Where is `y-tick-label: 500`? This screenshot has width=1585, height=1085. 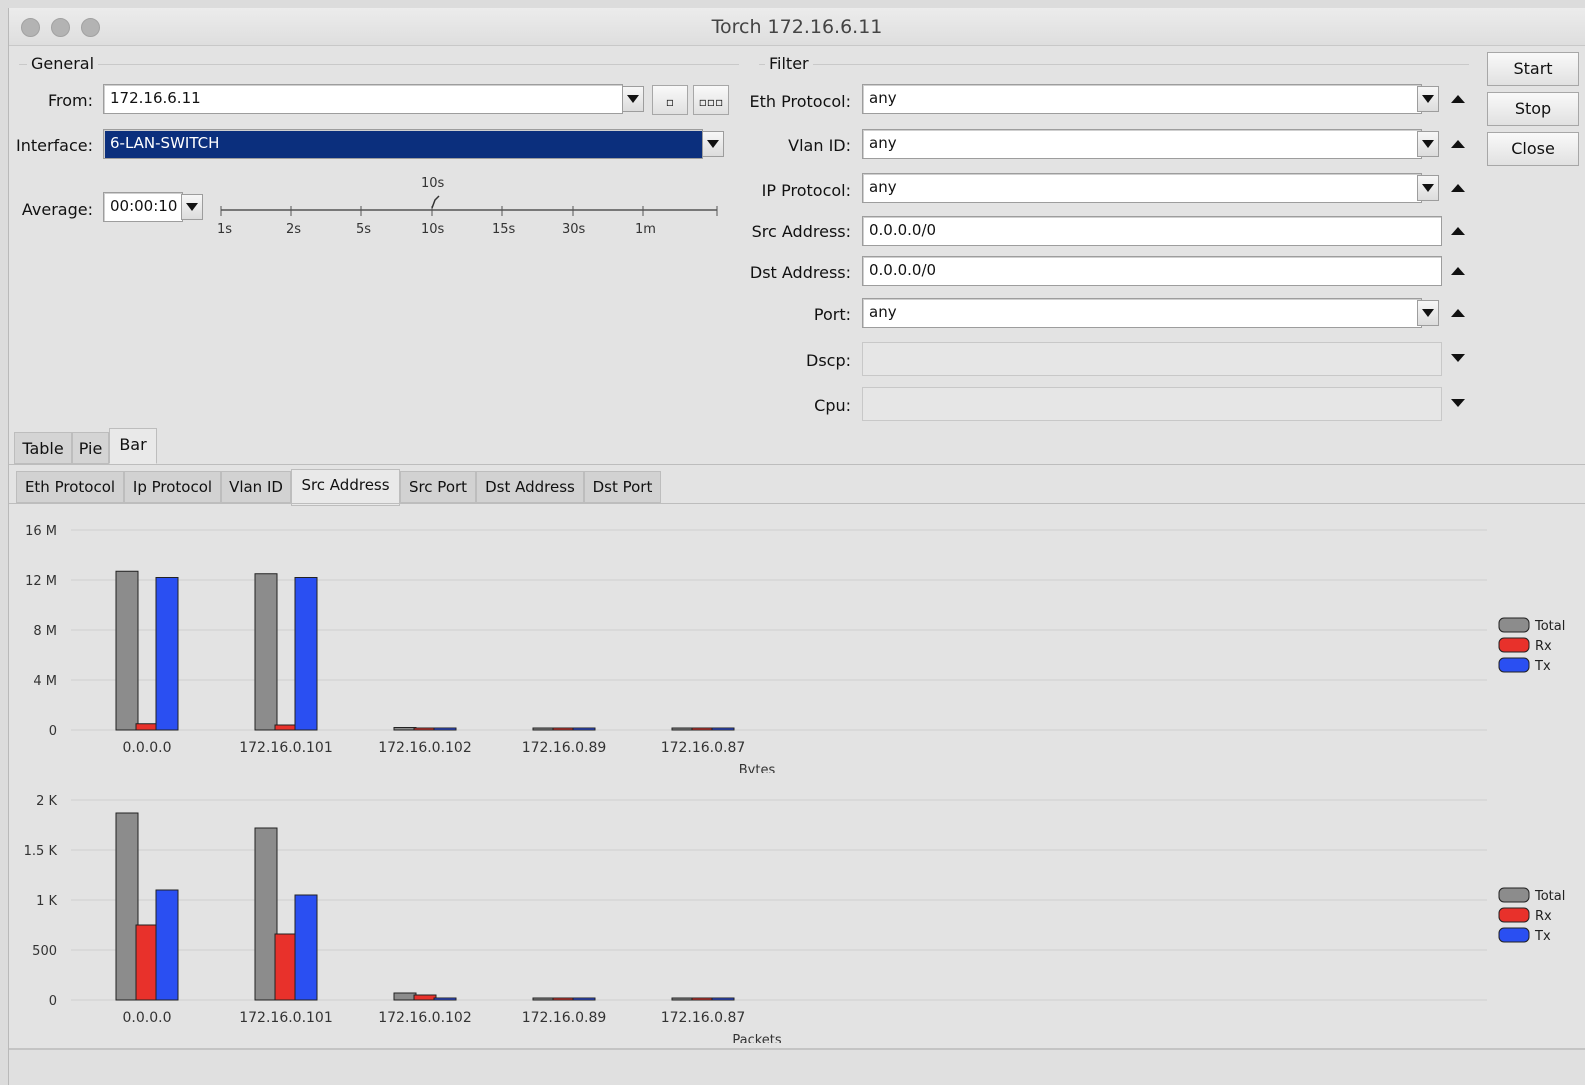 y-tick-label: 500 is located at coordinates (44, 951).